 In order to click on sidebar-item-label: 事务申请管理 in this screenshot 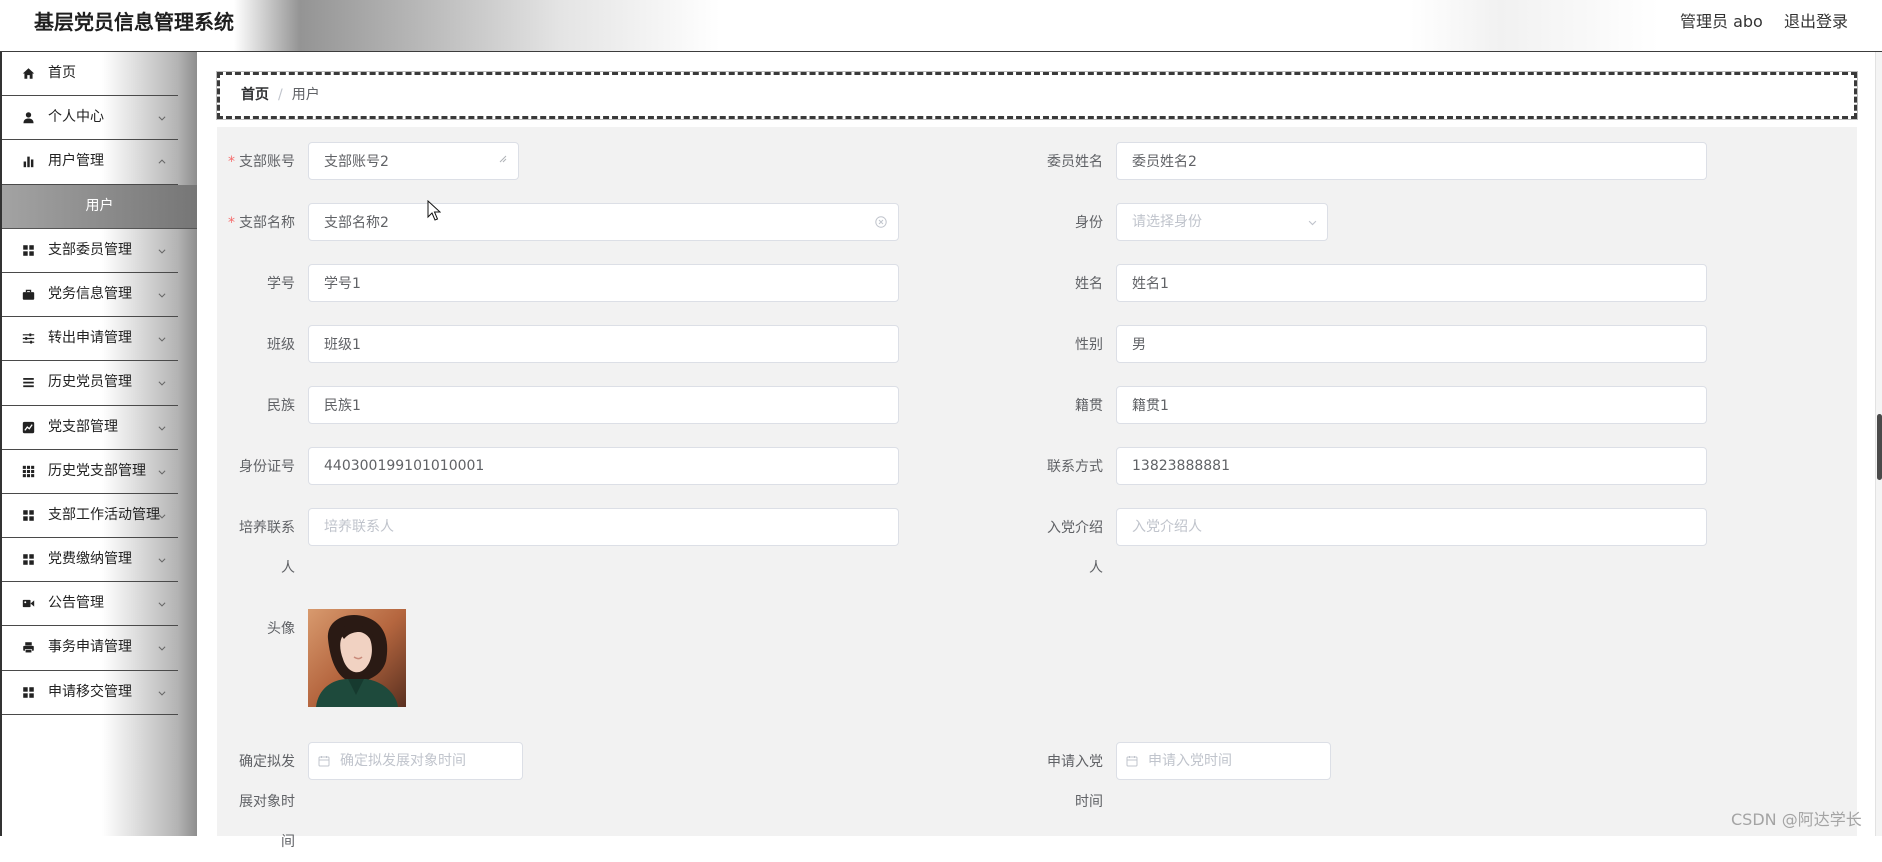, I will do `click(90, 647)`.